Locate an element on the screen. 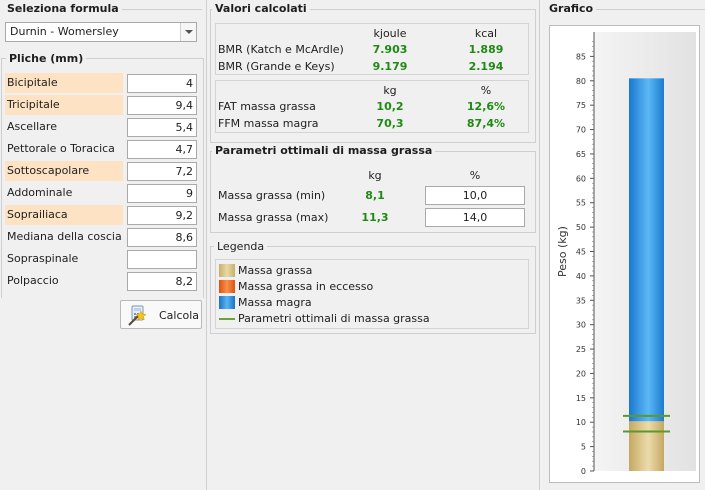  pliche-input: 9 is located at coordinates (162, 193).